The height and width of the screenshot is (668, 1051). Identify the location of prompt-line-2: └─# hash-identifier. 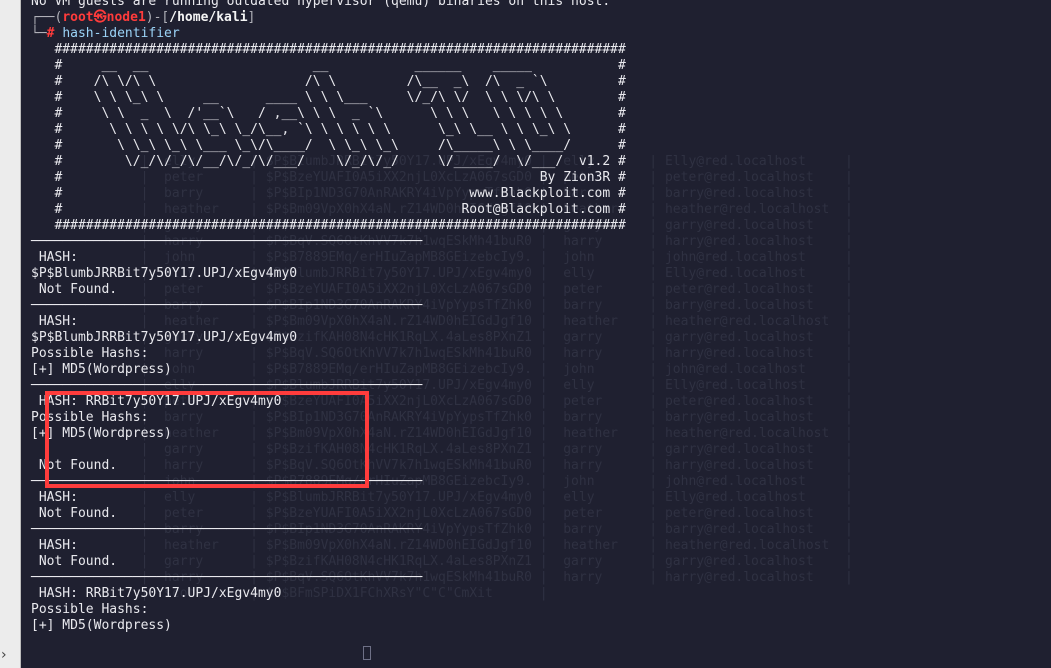
(105, 33).